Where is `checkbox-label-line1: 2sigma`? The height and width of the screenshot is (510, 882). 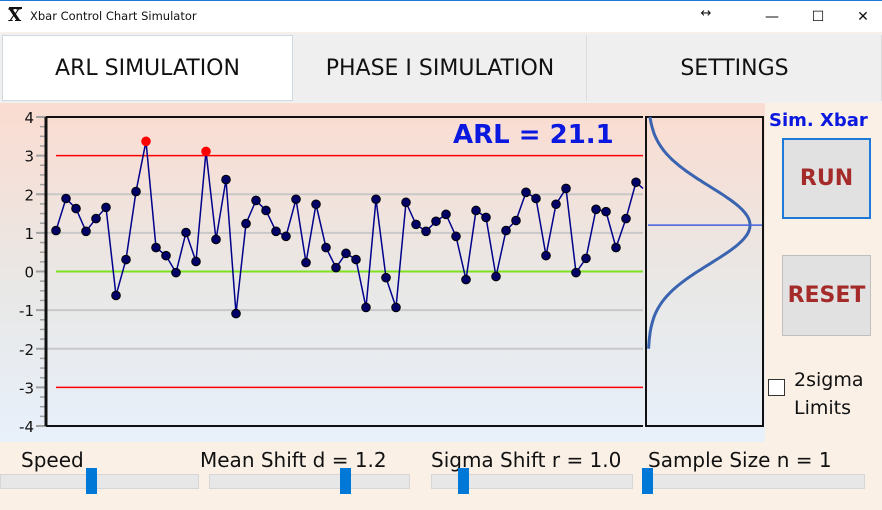
checkbox-label-line1: 2sigma is located at coordinates (829, 380).